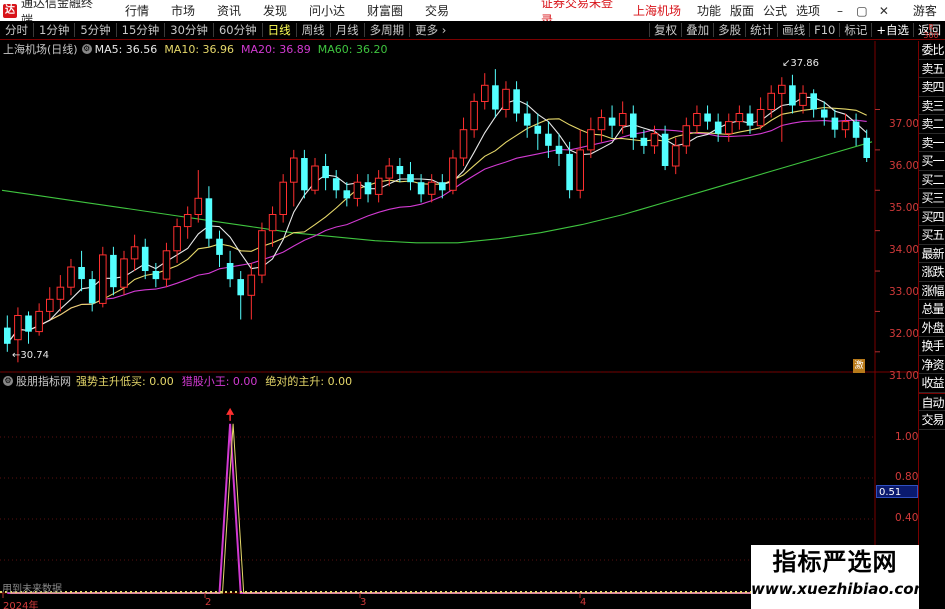 This screenshot has width=945, height=609. Describe the element at coordinates (932, 143) in the screenshot. I see `rp-mai1: 卖一` at that location.